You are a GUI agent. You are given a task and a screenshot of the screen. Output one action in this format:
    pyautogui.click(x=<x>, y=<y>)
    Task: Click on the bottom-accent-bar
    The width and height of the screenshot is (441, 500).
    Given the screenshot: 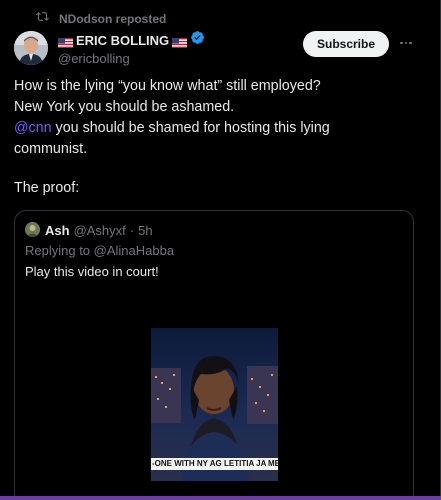 What is the action you would take?
    pyautogui.click(x=220, y=498)
    